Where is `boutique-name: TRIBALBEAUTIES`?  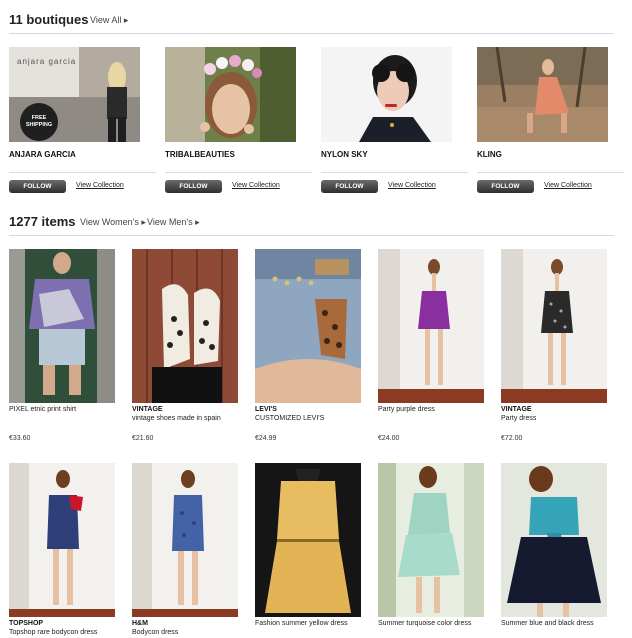
boutique-name: TRIBALBEAUTIES is located at coordinates (200, 154).